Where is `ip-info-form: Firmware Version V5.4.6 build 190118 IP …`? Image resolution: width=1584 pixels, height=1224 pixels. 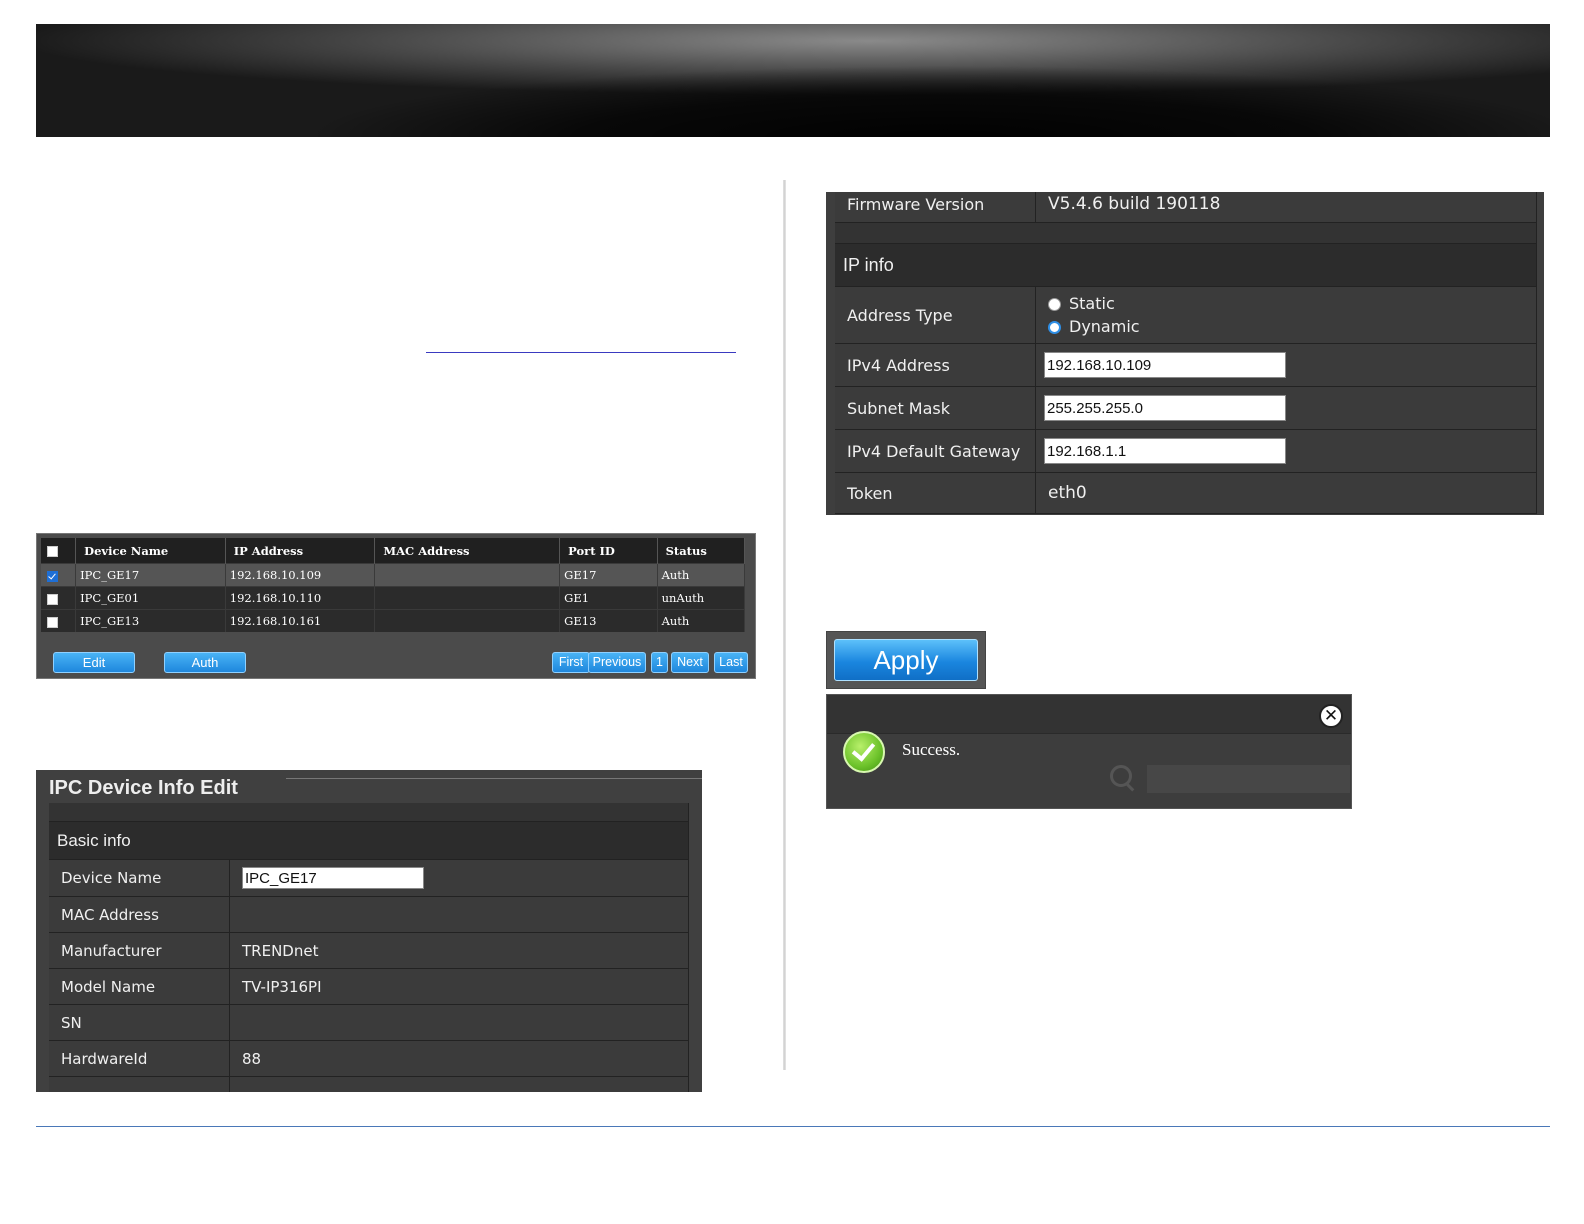 ip-info-form: Firmware Version V5.4.6 build 190118 IP … is located at coordinates (1186, 353).